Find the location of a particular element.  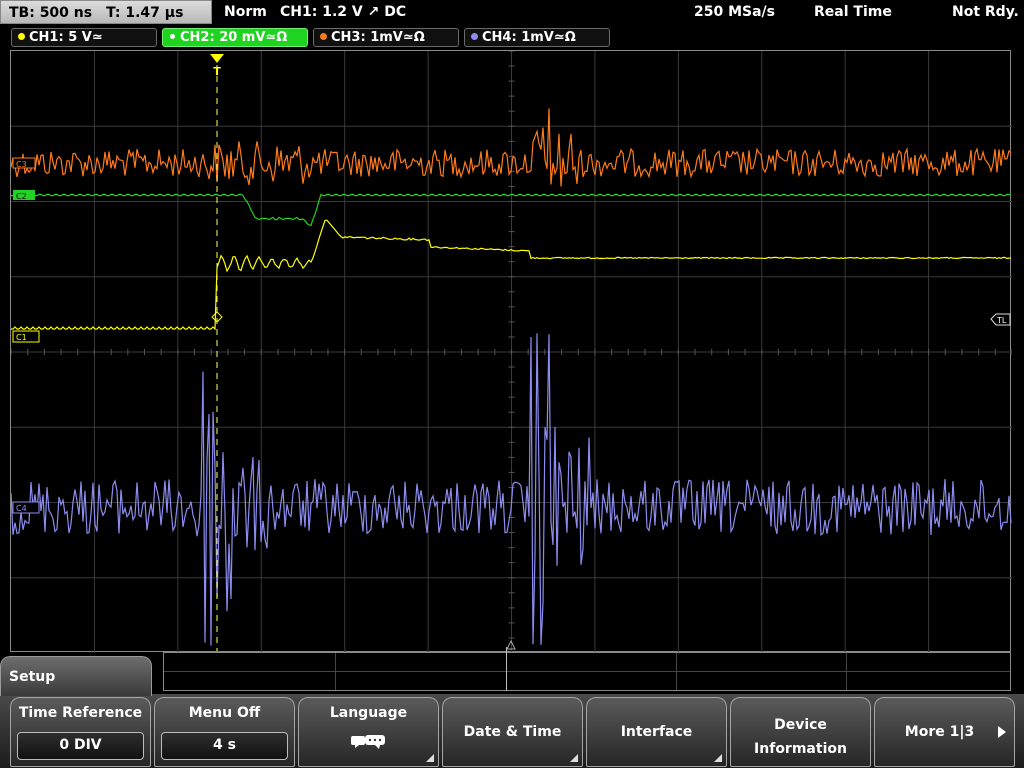

trigger-marker-icon: T is located at coordinates (217, 66).